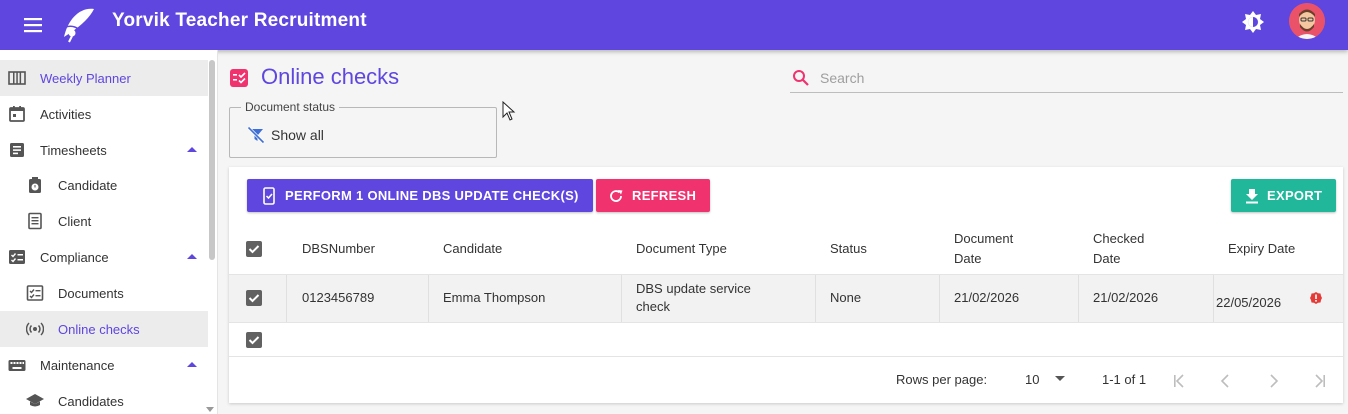  Describe the element at coordinates (1060, 378) in the screenshot. I see `chevron-down-icon` at that location.